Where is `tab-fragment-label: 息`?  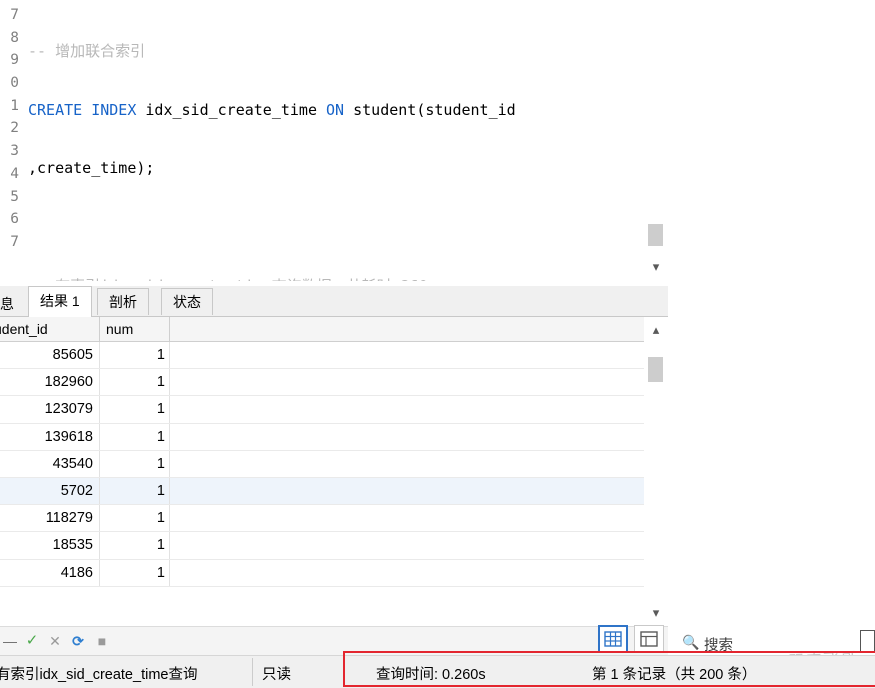
tab-fragment-label: 息 is located at coordinates (7, 304).